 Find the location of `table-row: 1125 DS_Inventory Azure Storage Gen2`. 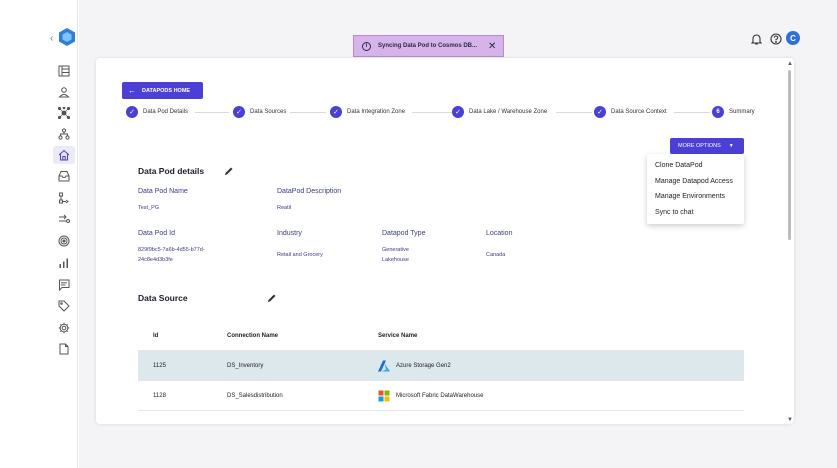

table-row: 1125 DS_Inventory Azure Storage Gen2 is located at coordinates (441, 366).